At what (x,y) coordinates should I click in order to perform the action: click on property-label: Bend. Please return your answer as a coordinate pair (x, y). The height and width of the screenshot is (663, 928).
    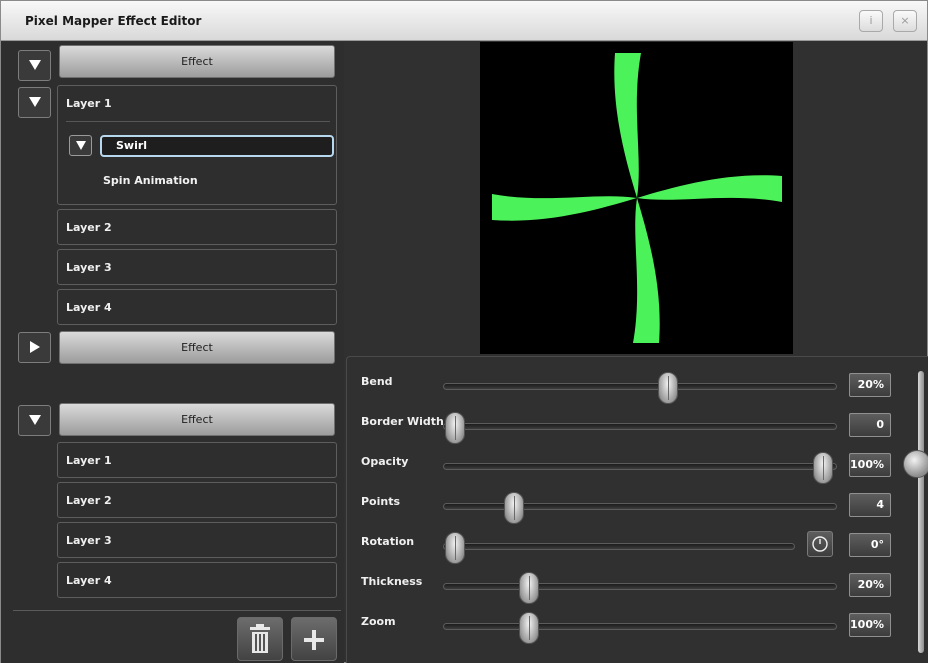
    Looking at the image, I should click on (377, 381).